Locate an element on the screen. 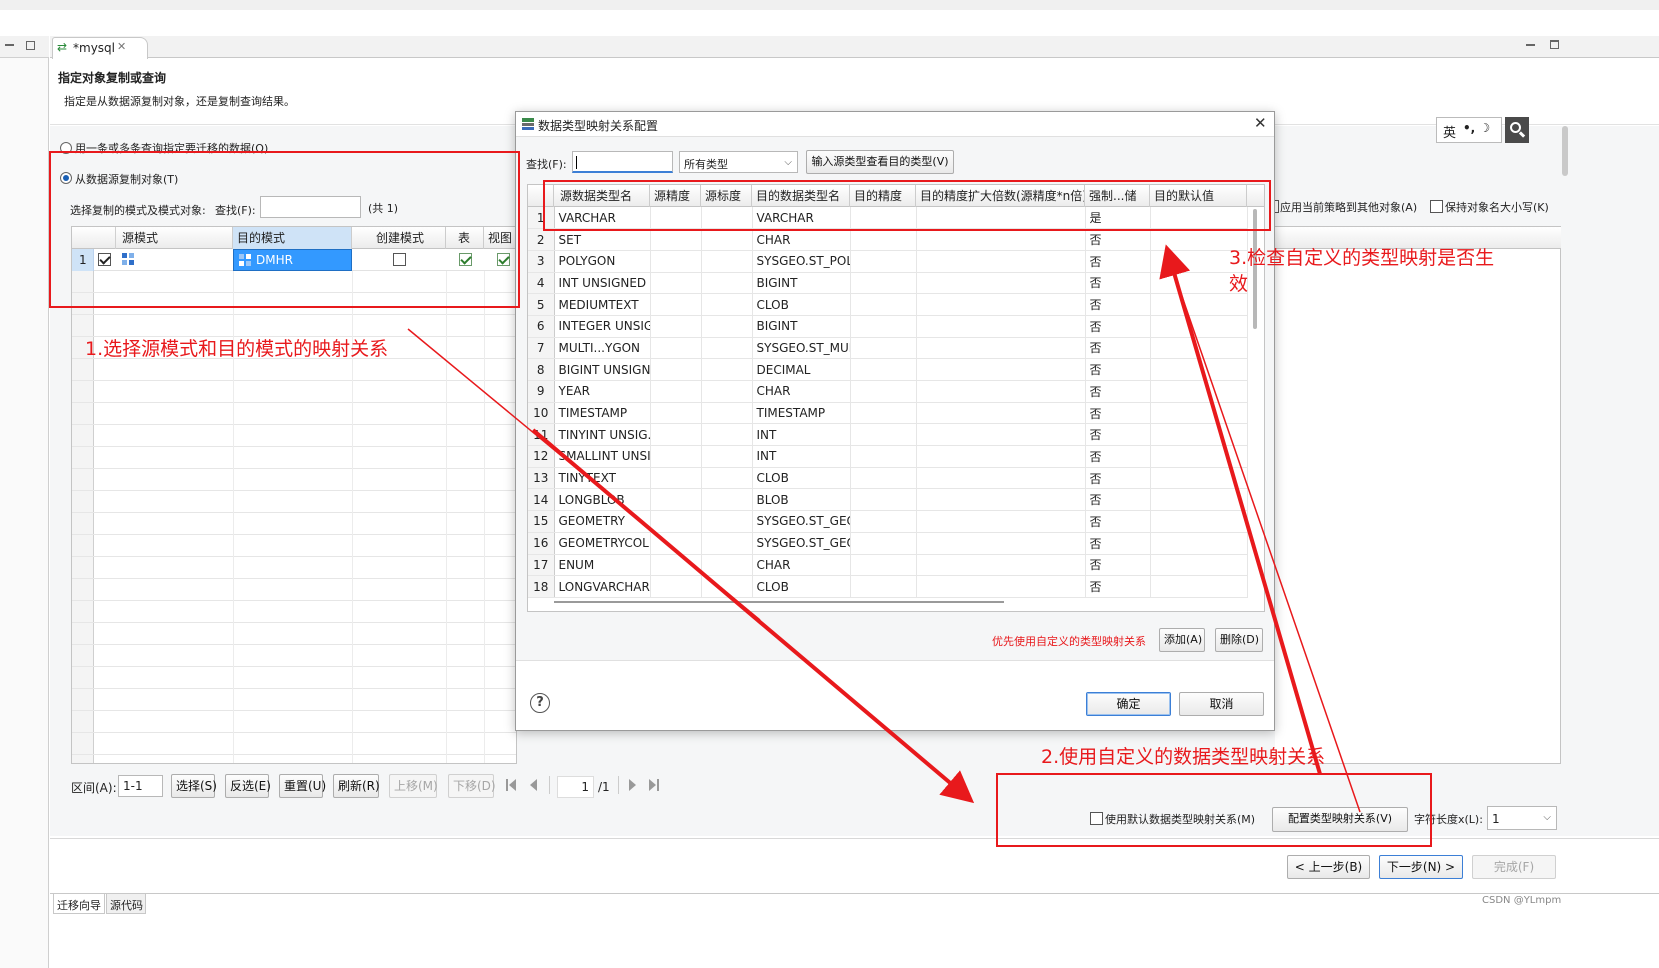  arrow-step3-thin is located at coordinates (1263, 531).